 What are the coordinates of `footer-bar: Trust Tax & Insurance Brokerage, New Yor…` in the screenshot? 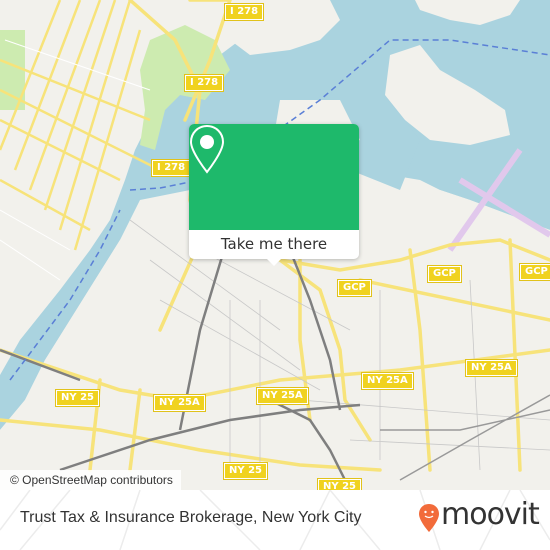 It's located at (275, 520).